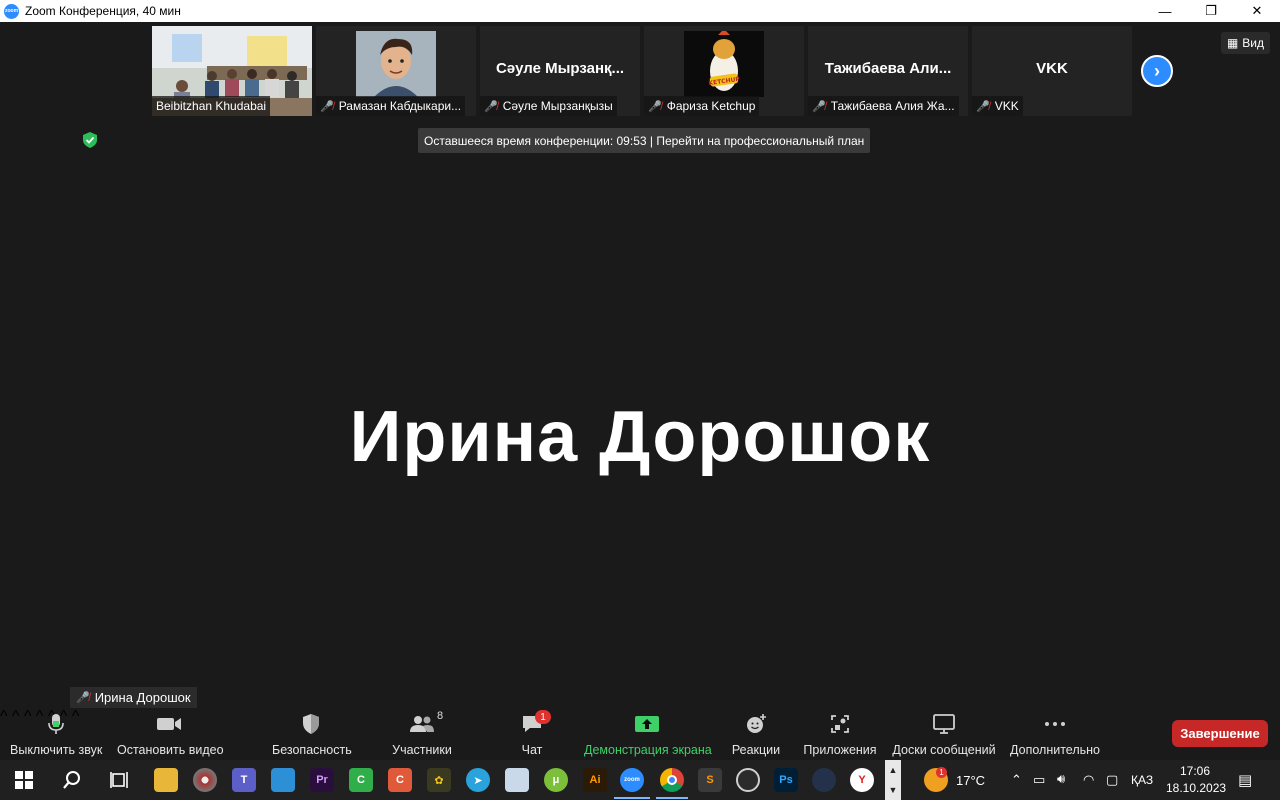  I want to click on participant-display-name: VKK, so click(1052, 68).